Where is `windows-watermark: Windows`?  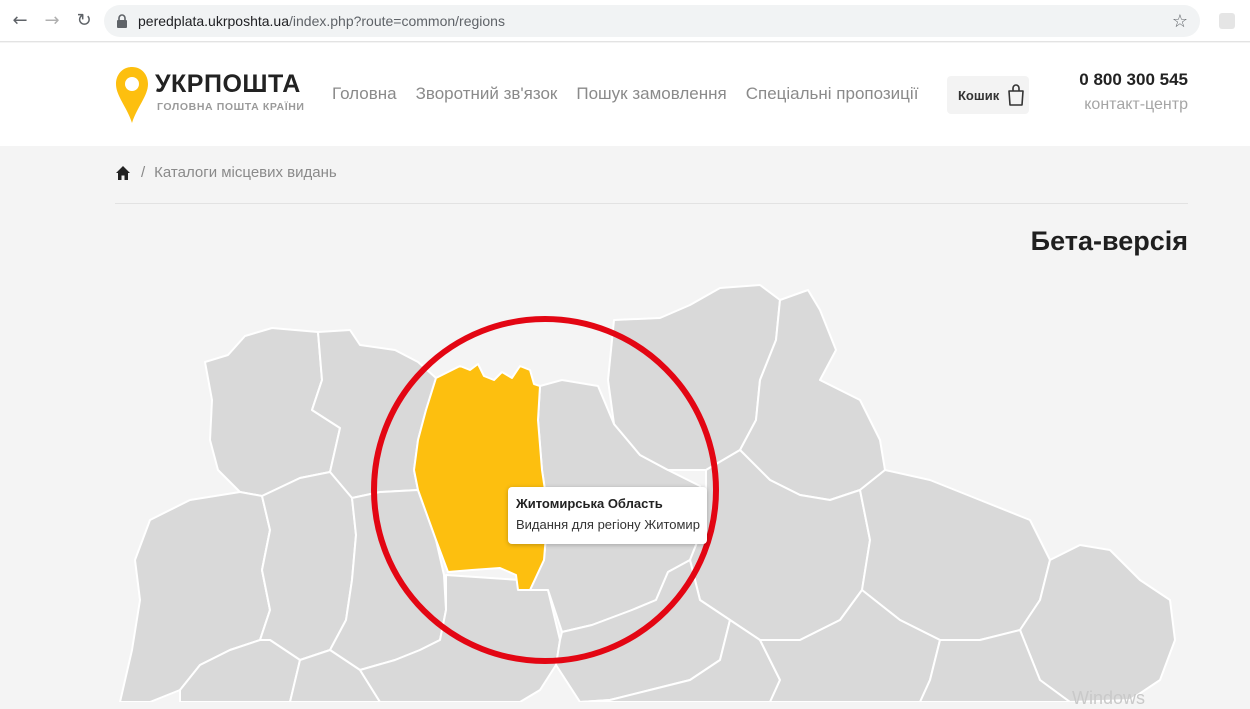 windows-watermark: Windows is located at coordinates (1109, 698).